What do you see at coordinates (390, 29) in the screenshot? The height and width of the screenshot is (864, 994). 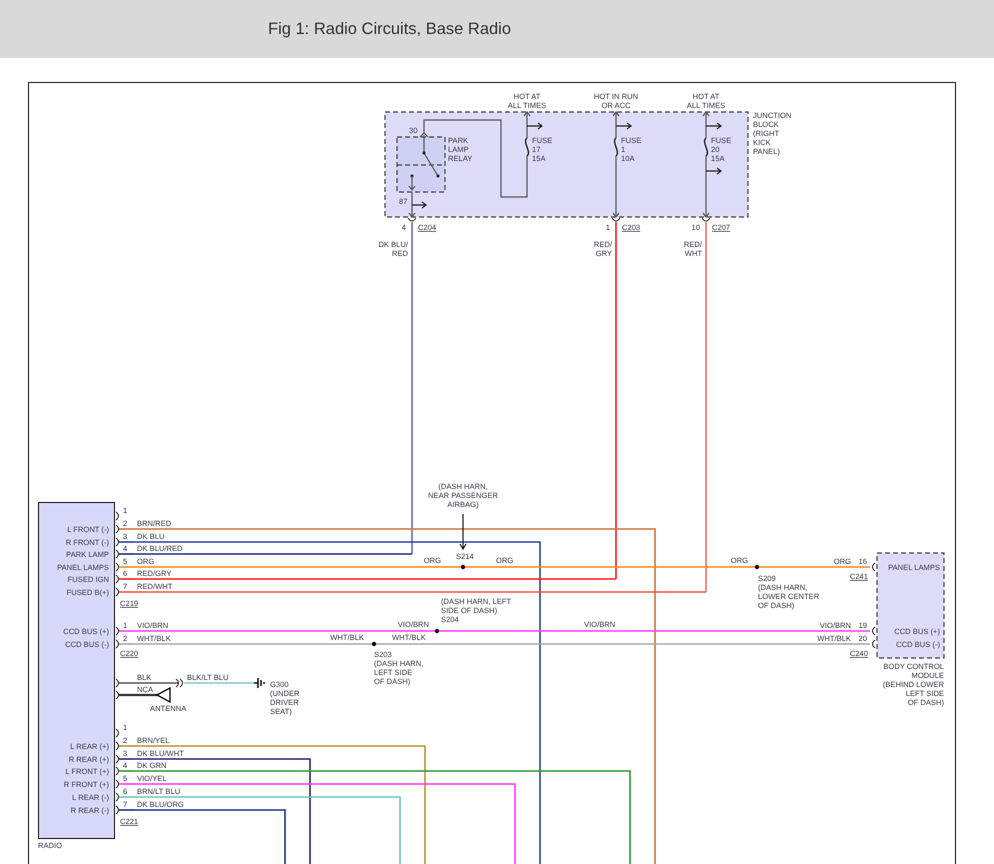 I see `figure-title: Fig 1: Radio Circuits, Base Radio` at bounding box center [390, 29].